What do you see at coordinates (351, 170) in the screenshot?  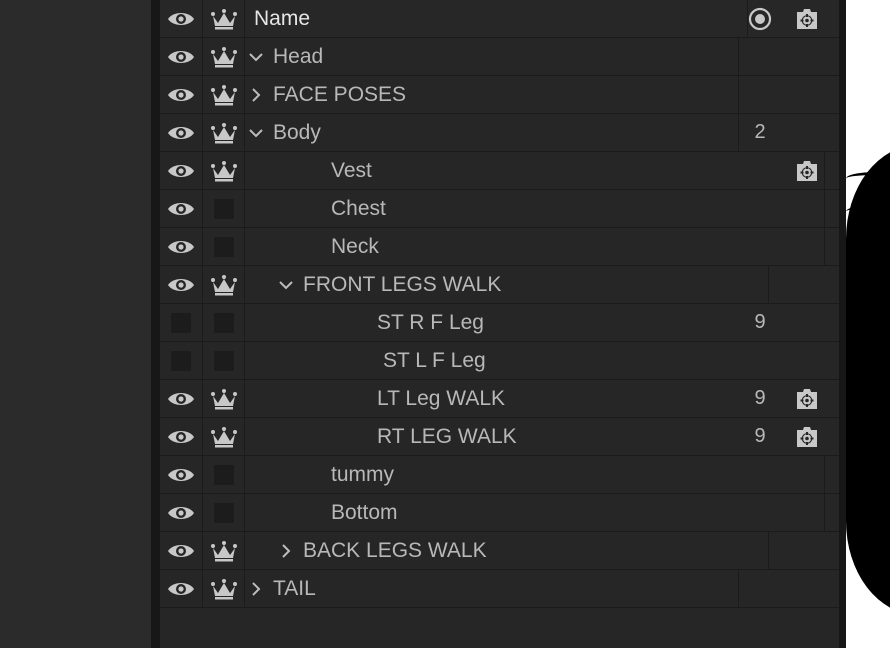 I see `layer-name: Vest` at bounding box center [351, 170].